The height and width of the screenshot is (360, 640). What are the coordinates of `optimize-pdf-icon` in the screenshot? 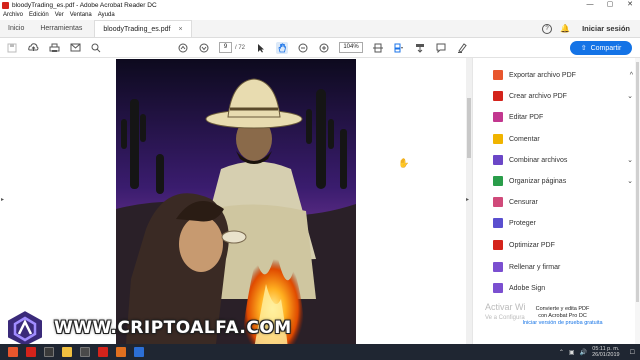 It's located at (498, 245).